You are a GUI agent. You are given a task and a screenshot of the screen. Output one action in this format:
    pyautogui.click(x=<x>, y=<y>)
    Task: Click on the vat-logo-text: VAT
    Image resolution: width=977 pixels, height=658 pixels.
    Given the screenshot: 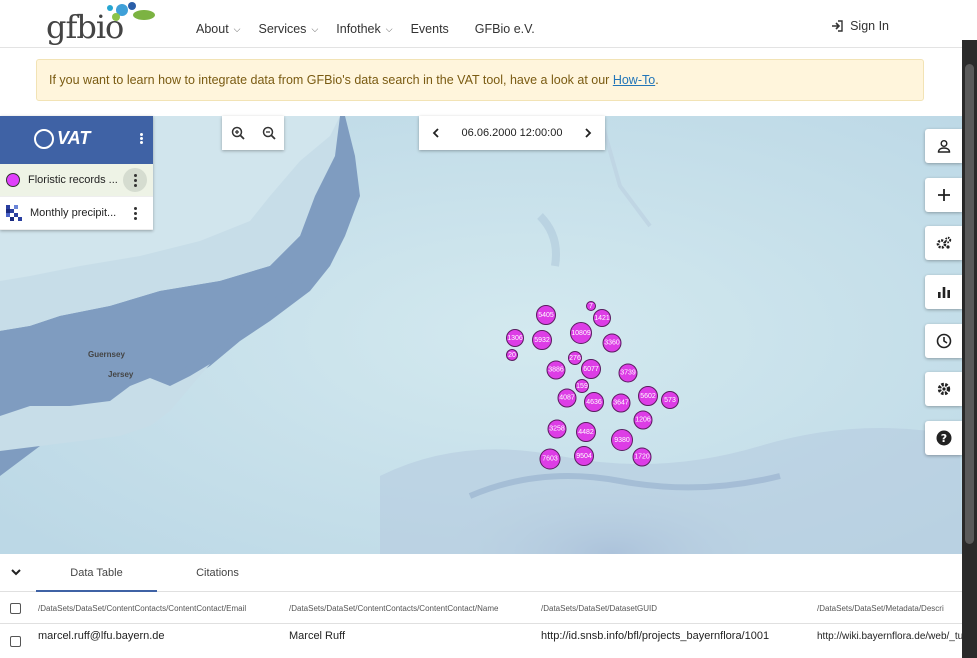 What is the action you would take?
    pyautogui.click(x=74, y=138)
    